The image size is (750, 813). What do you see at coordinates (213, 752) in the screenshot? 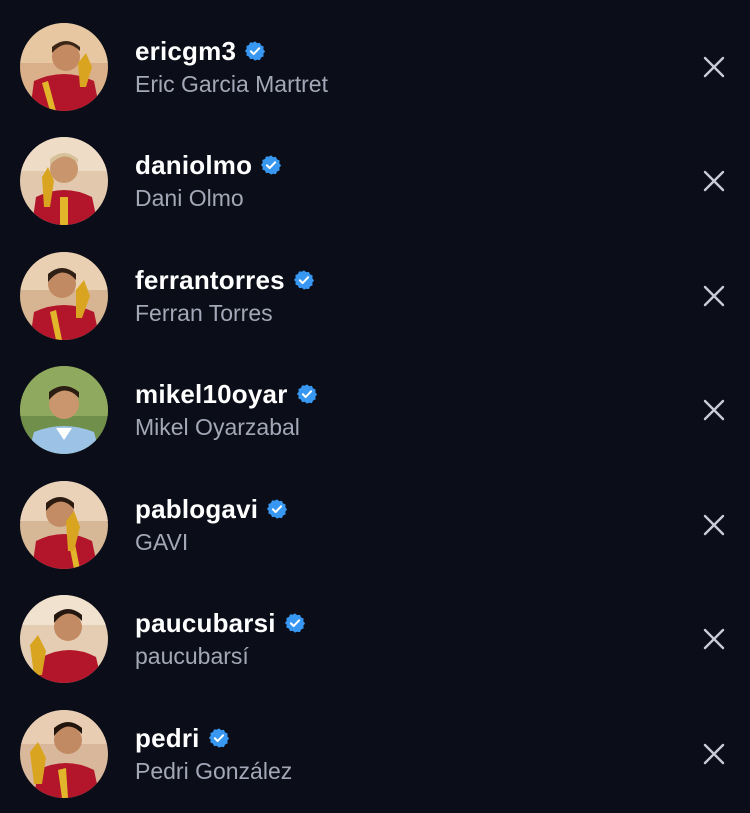
I see `account-text: pedri Pedri González` at bounding box center [213, 752].